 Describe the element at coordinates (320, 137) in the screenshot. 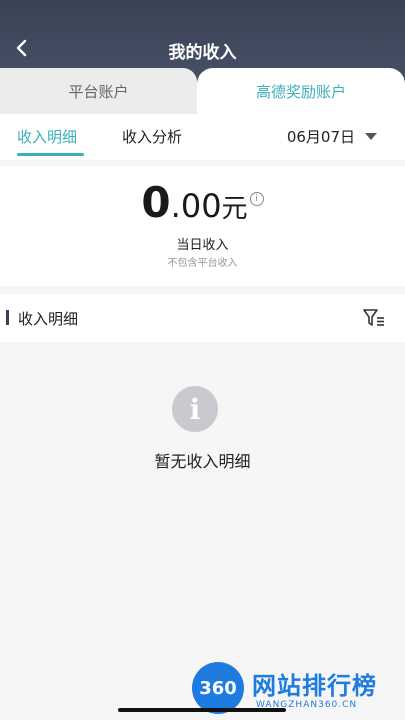

I see `date-label: 06月07日` at that location.